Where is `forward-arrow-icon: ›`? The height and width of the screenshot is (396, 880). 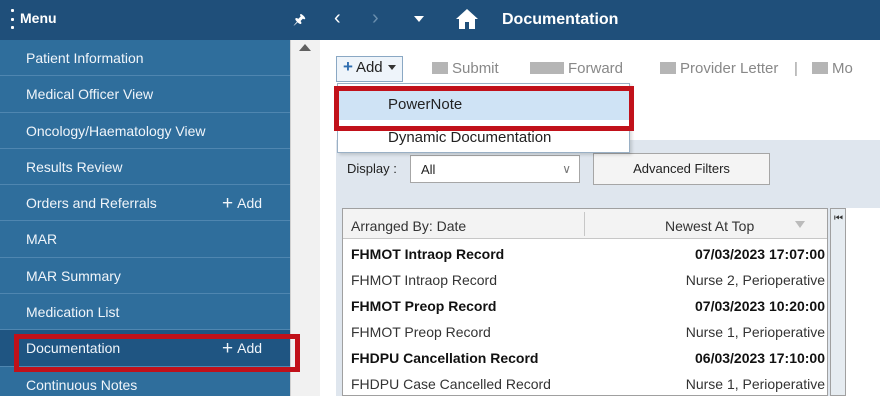
forward-arrow-icon: › is located at coordinates (375, 18).